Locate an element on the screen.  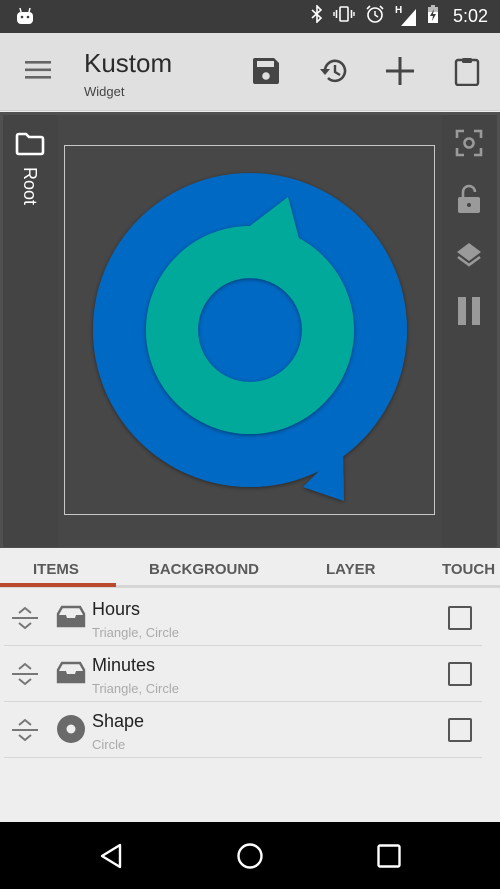
hamburger-icon is located at coordinates (38, 70).